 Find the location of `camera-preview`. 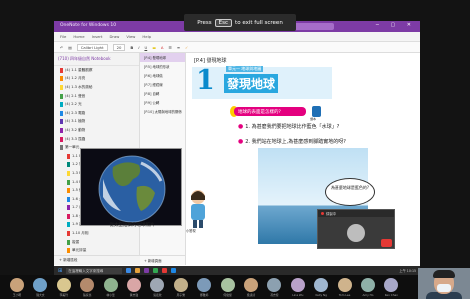

camera-preview is located at coordinates (356, 233).